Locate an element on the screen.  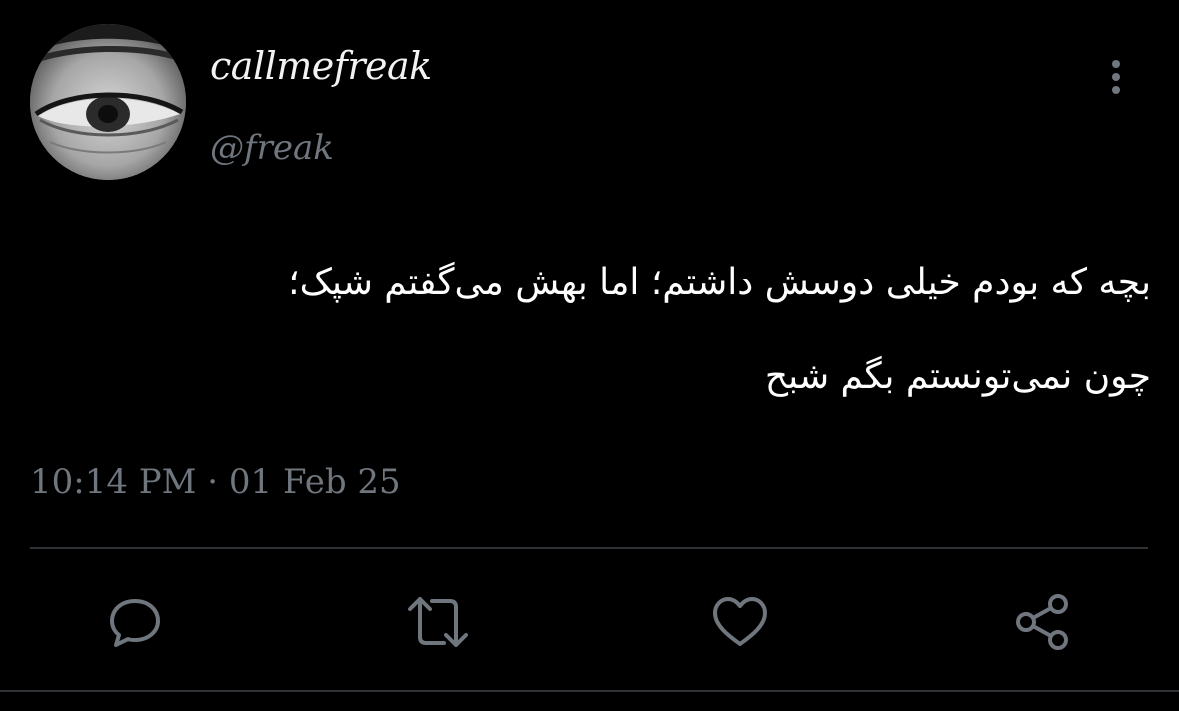
eye-photo-image is located at coordinates (108, 102).